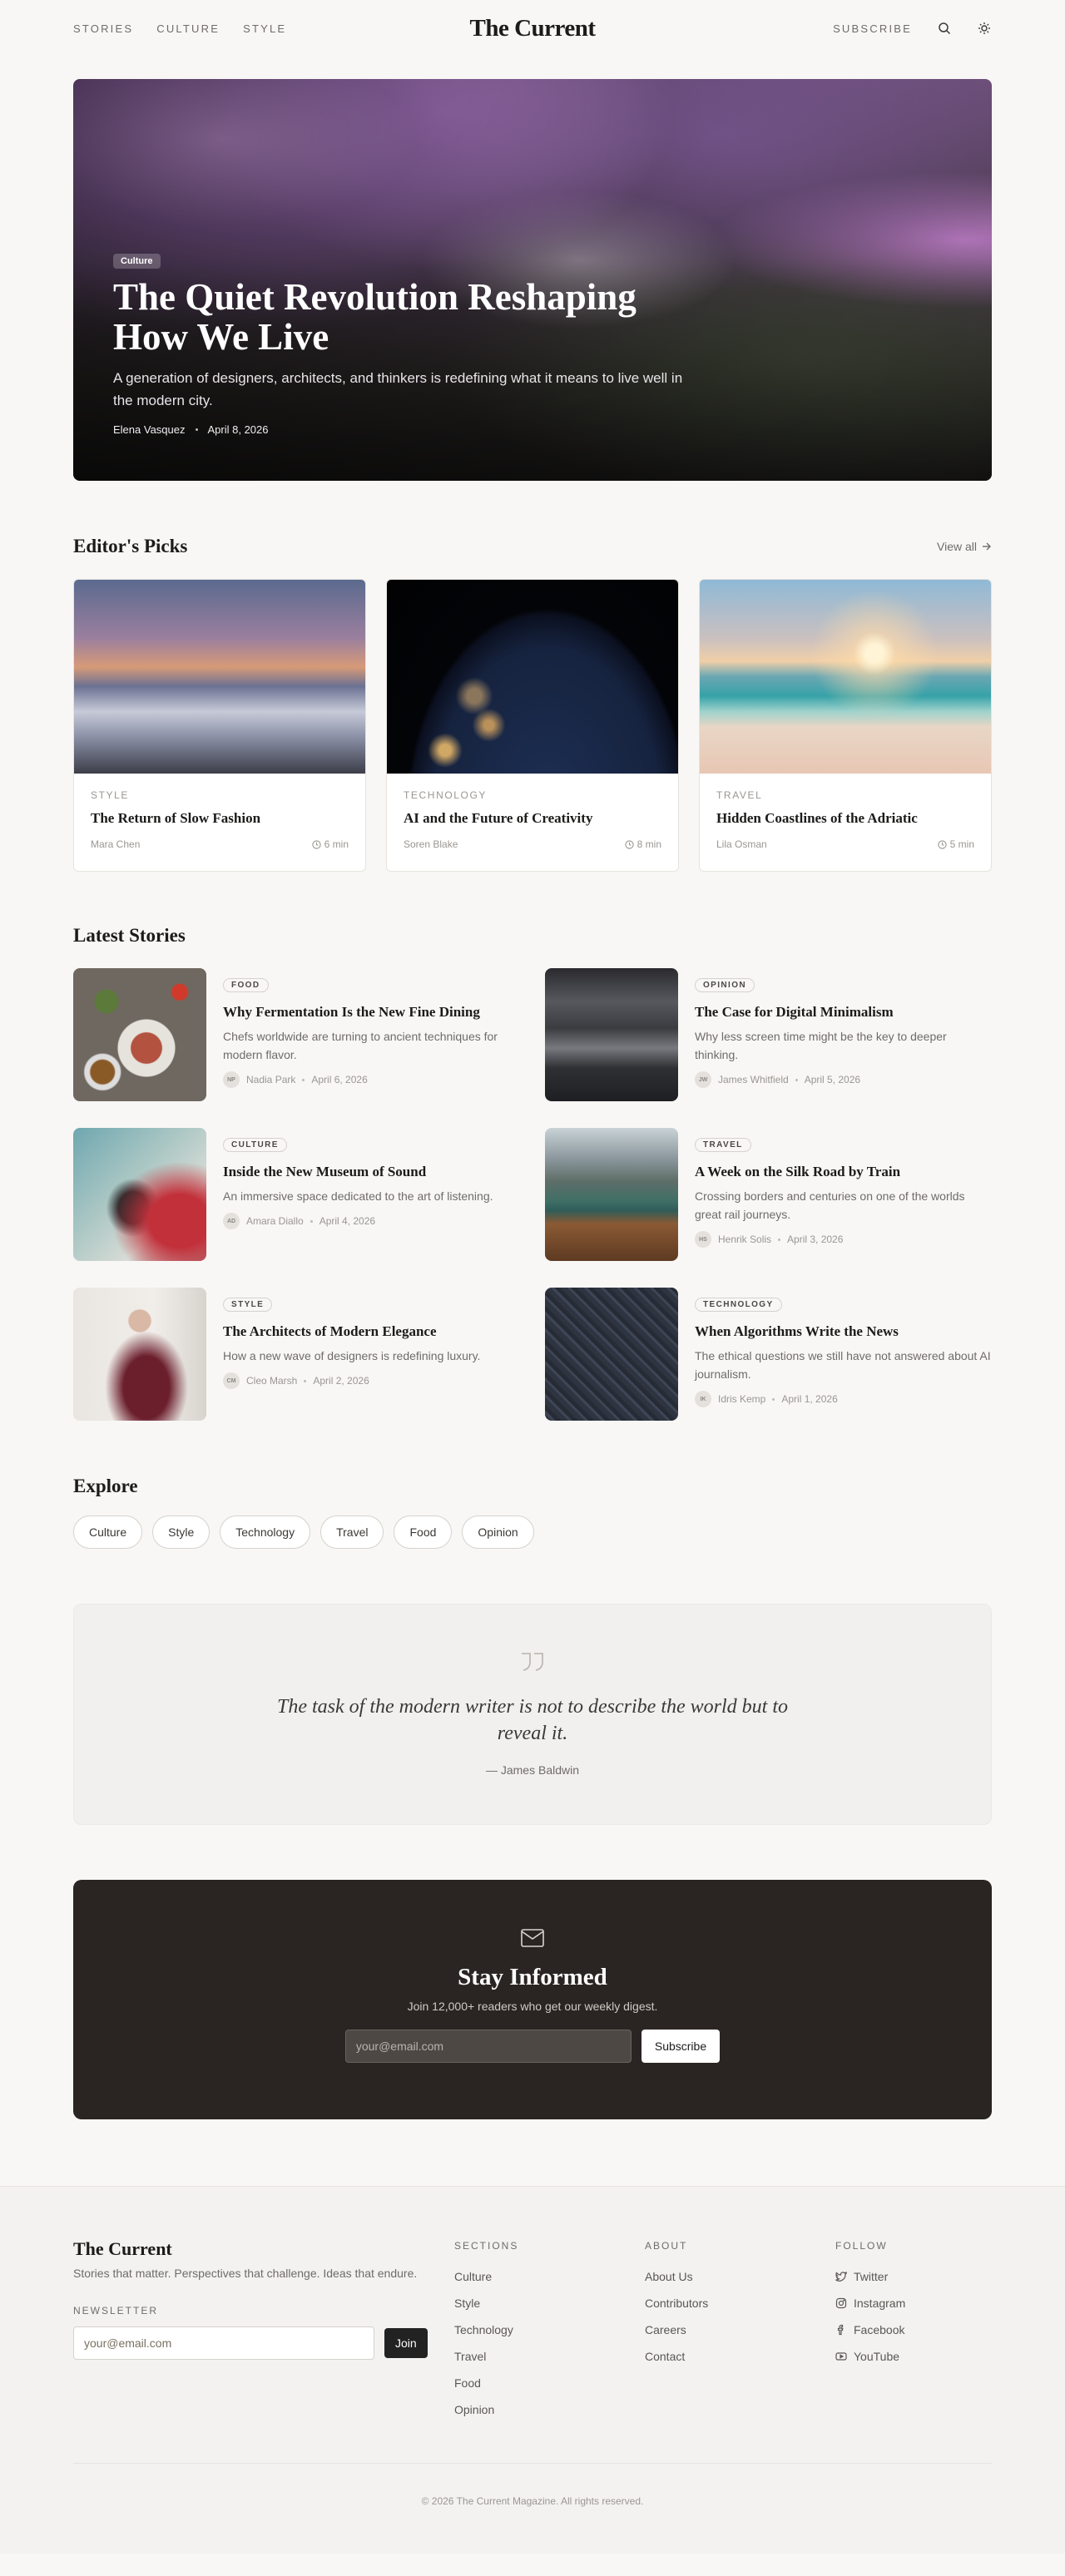 This screenshot has height=2576, width=1065. I want to click on footer-link-food: Food, so click(549, 2383).